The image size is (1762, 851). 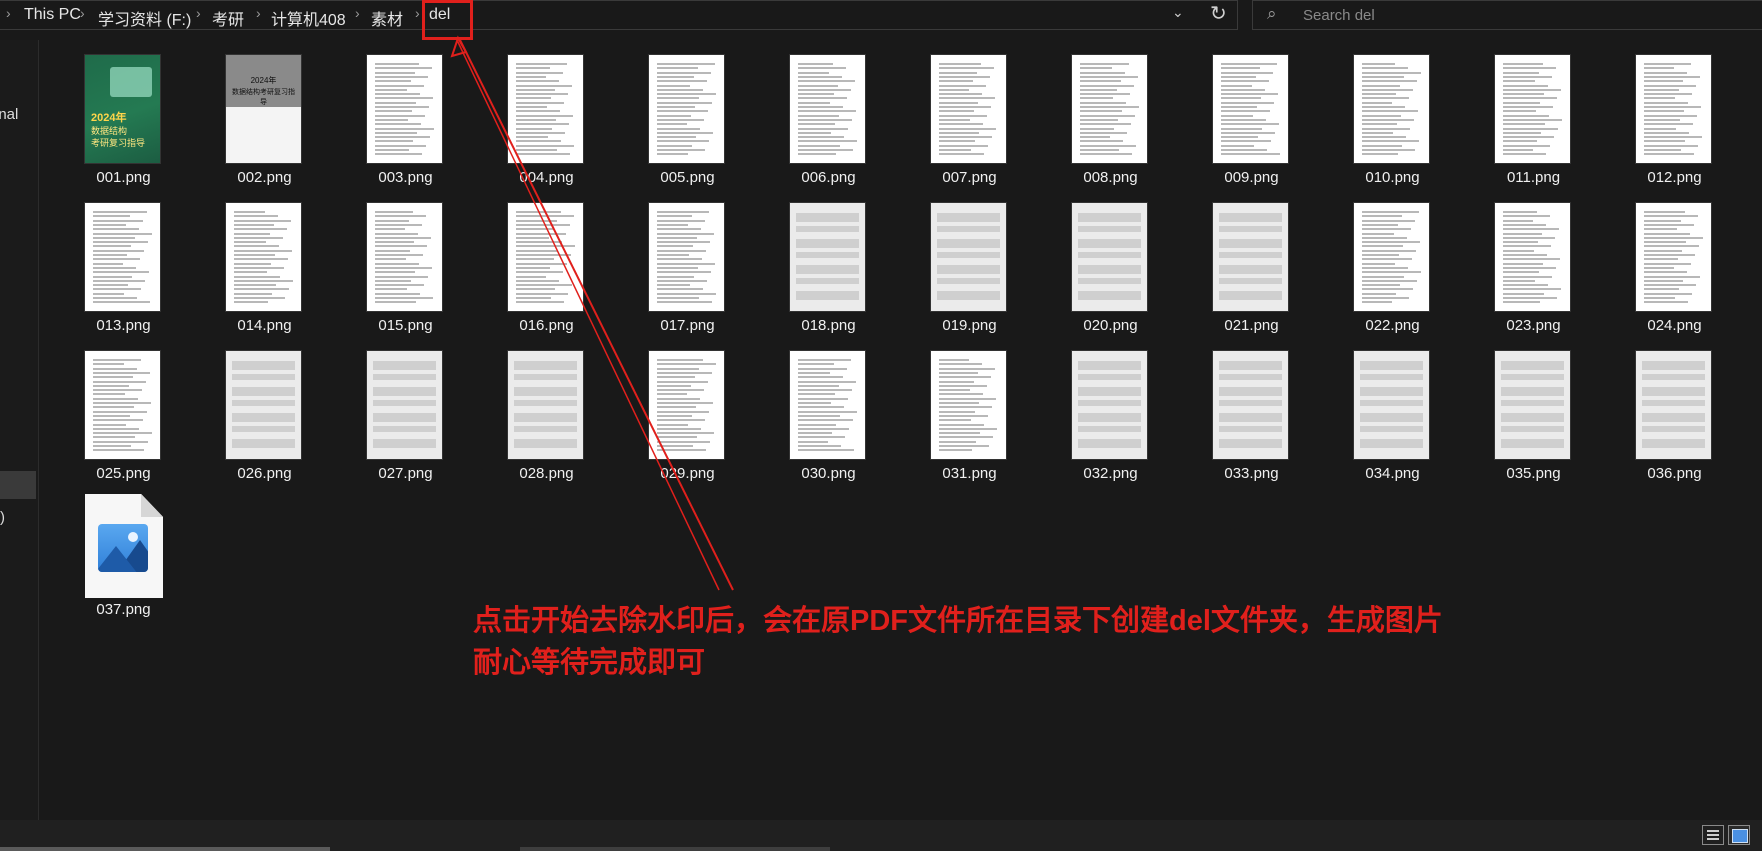 What do you see at coordinates (592, 313) in the screenshot?
I see `annotation-arrow` at bounding box center [592, 313].